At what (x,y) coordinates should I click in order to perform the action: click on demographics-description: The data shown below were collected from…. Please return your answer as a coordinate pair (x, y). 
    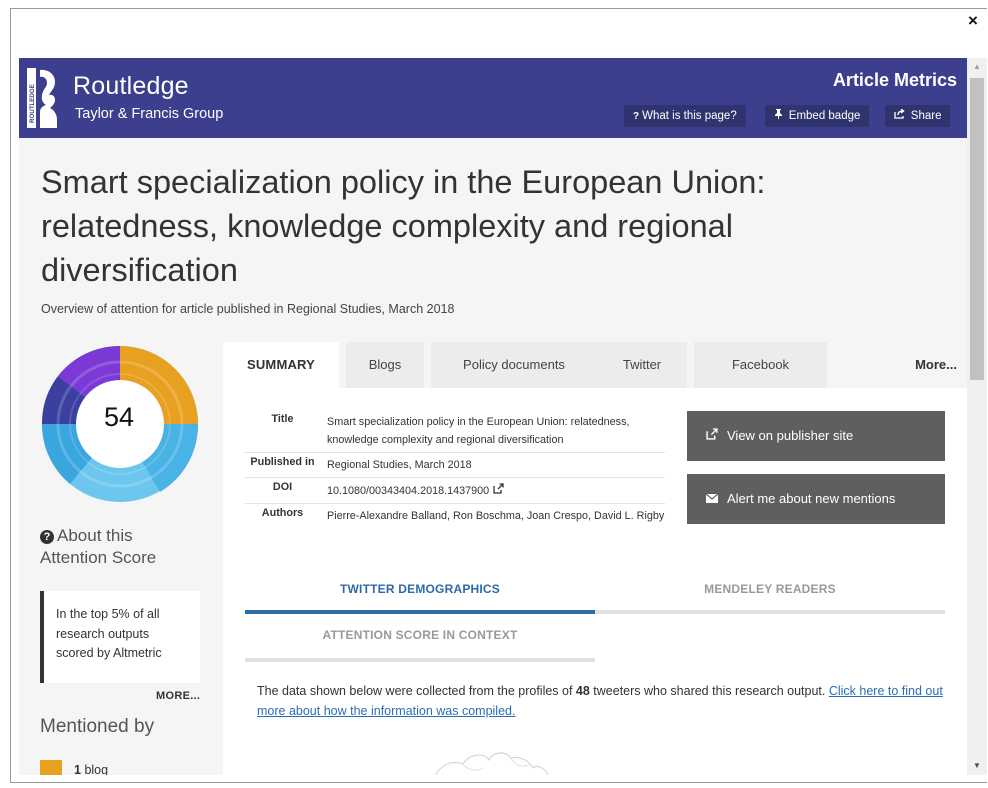
    Looking at the image, I should click on (607, 701).